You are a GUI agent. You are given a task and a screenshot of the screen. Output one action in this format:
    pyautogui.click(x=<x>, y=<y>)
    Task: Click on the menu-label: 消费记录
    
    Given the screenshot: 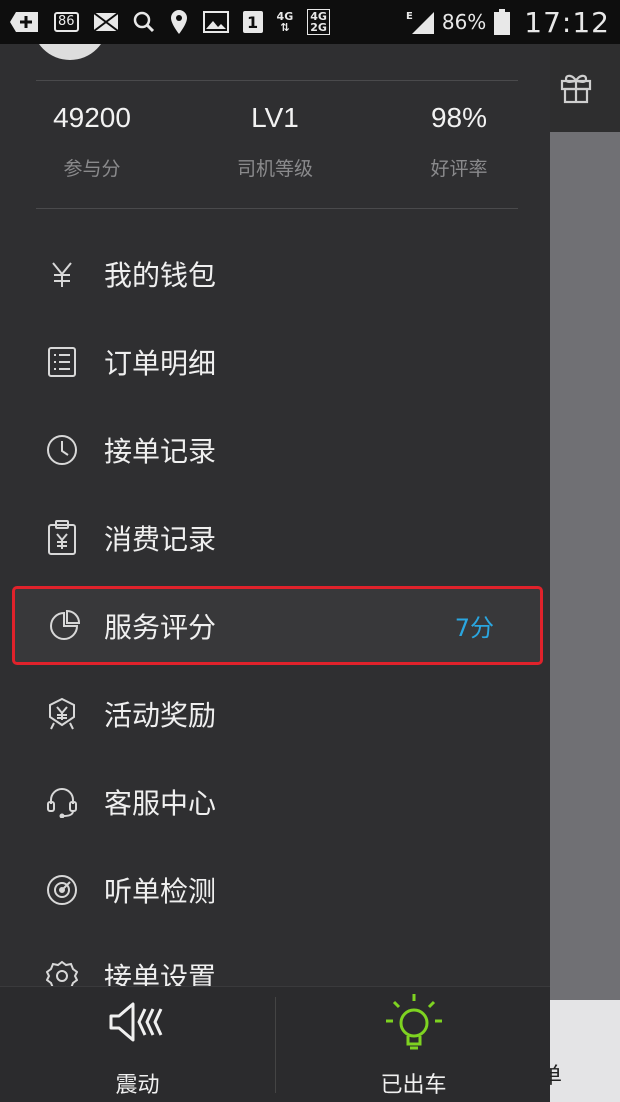 What is the action you would take?
    pyautogui.click(x=160, y=539)
    